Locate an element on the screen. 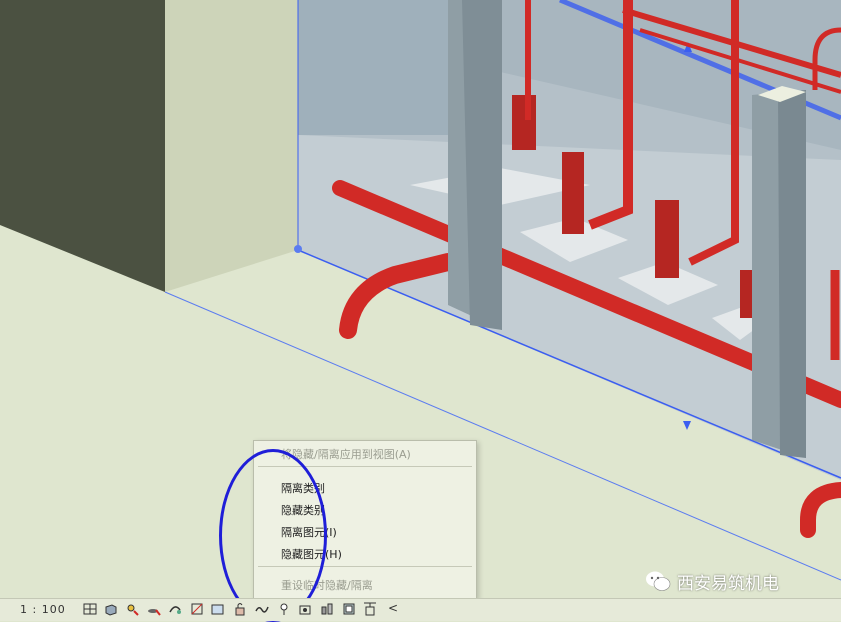  visual-style-icon is located at coordinates (111, 609).